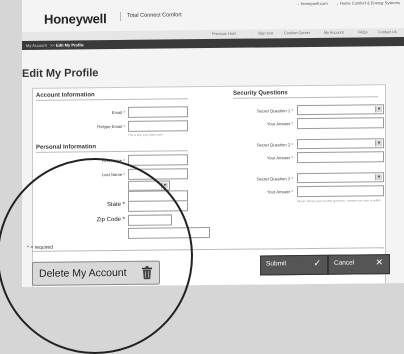 The image size is (404, 354). What do you see at coordinates (387, 32) in the screenshot?
I see `nav-contact-us: Contact Us` at bounding box center [387, 32].